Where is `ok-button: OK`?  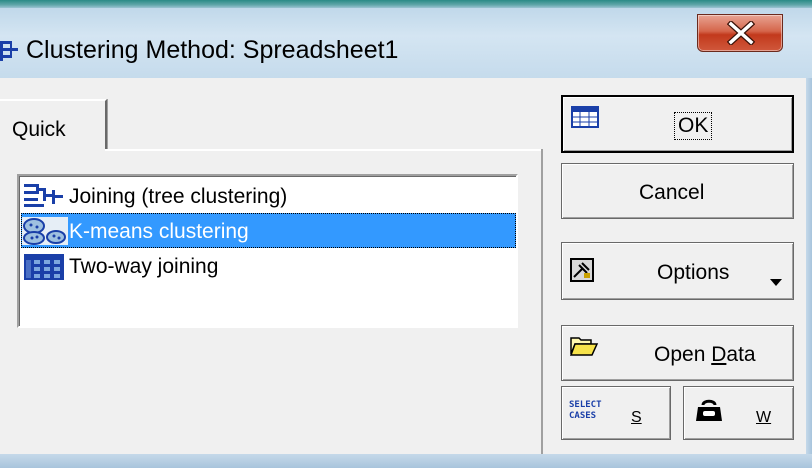
ok-button: OK is located at coordinates (677, 124).